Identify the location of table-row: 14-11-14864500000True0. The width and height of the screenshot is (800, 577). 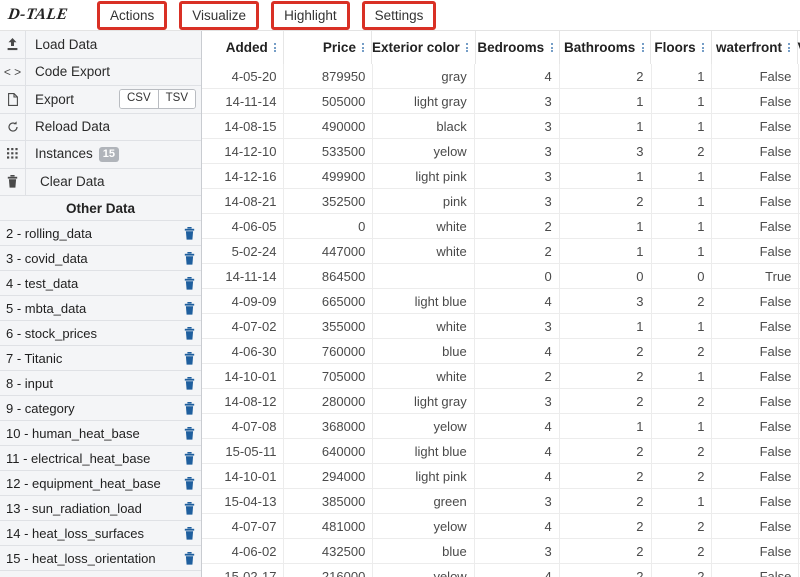
(492, 276).